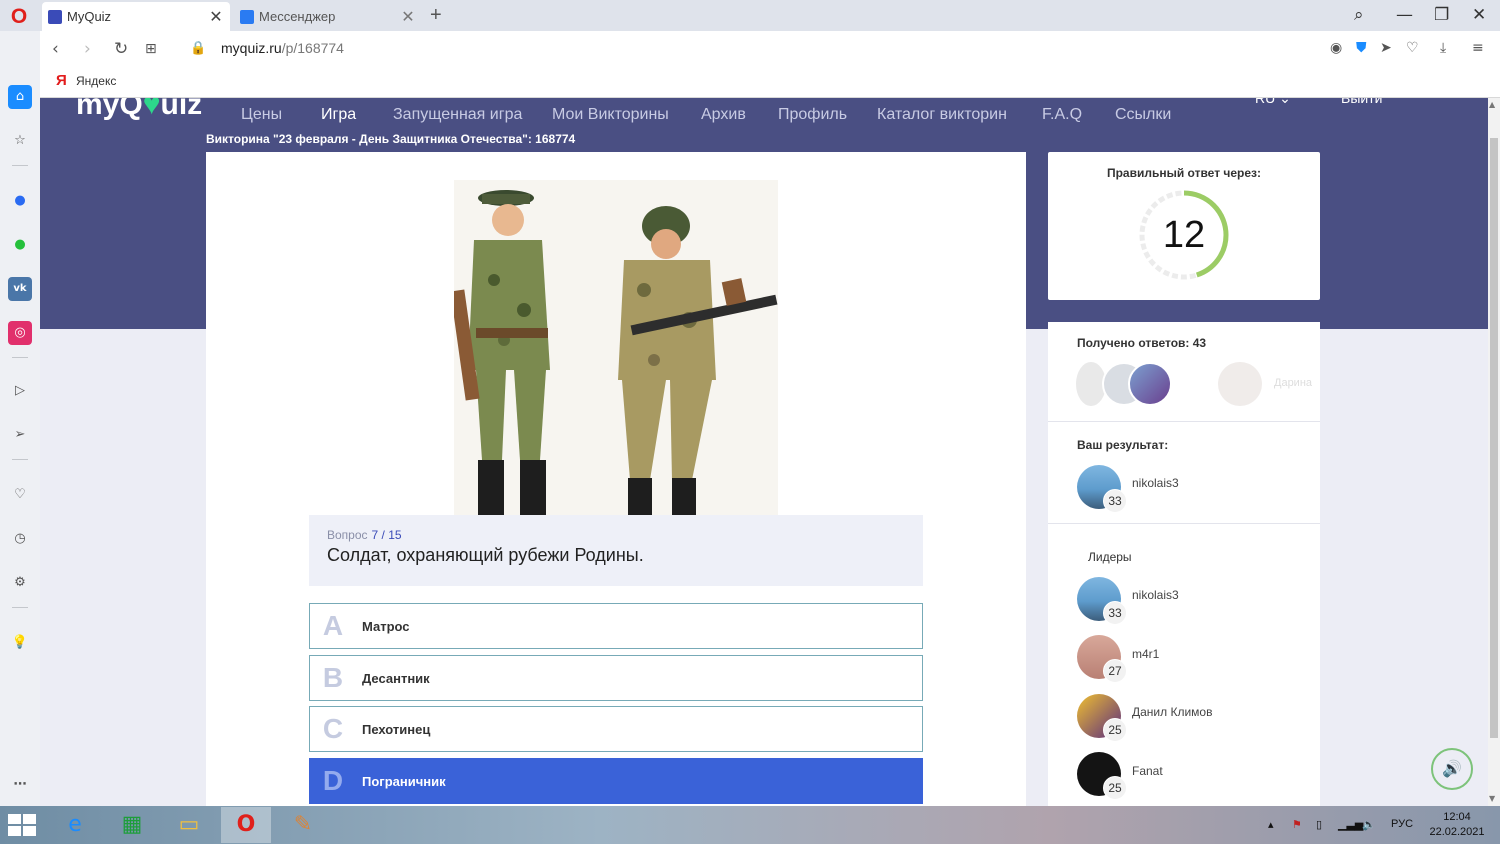 The height and width of the screenshot is (844, 1500). What do you see at coordinates (616, 358) in the screenshot?
I see `question-illustration` at bounding box center [616, 358].